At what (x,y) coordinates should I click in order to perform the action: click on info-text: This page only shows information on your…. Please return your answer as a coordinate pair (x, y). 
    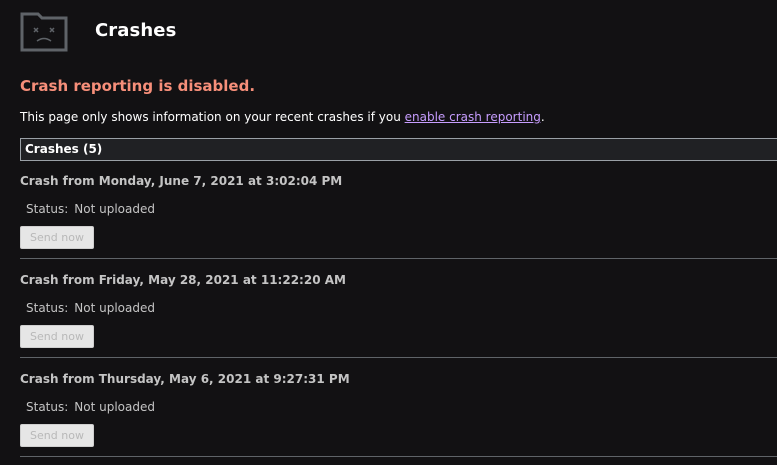
    Looking at the image, I should click on (282, 117).